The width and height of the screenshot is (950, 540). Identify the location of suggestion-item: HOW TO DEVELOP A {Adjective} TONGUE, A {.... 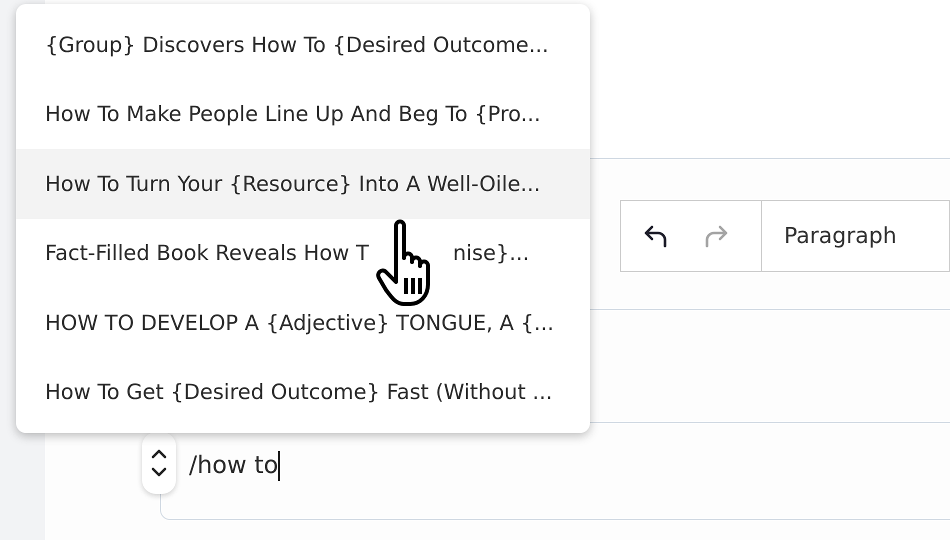
(303, 323).